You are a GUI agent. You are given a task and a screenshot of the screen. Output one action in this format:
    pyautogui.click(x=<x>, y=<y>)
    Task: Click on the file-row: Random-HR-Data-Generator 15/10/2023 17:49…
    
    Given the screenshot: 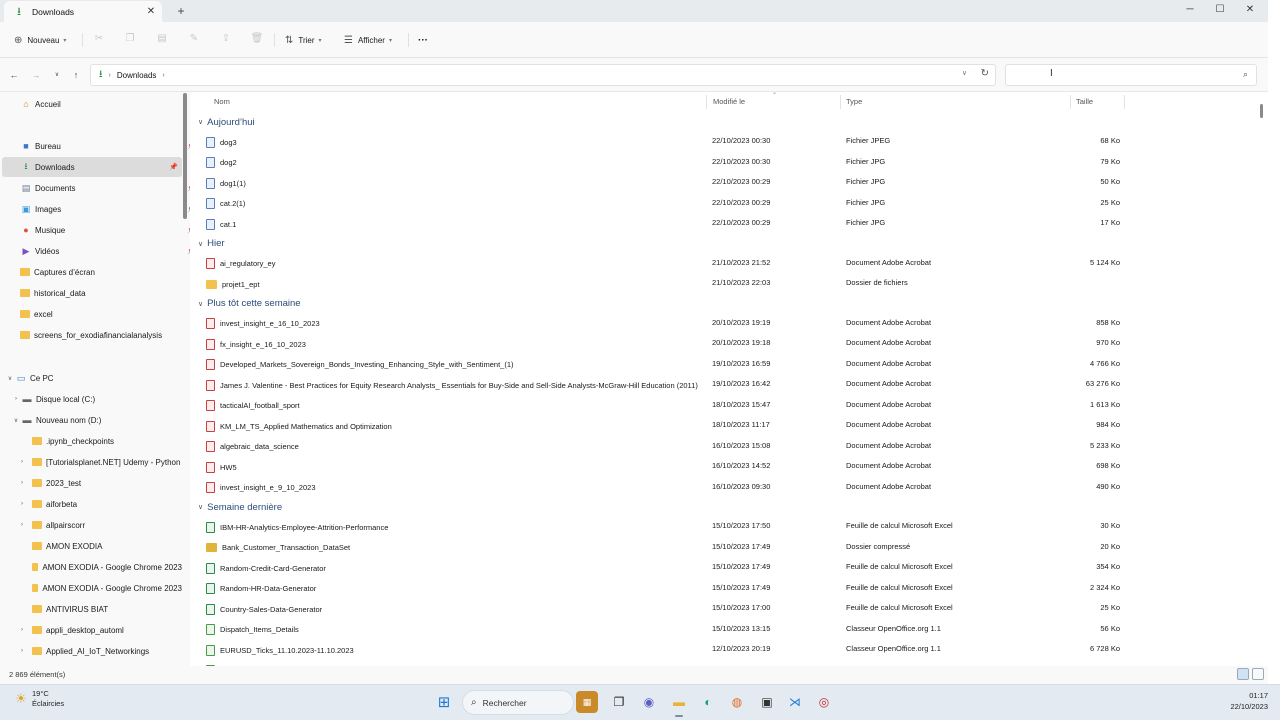 What is the action you would take?
    pyautogui.click(x=730, y=589)
    